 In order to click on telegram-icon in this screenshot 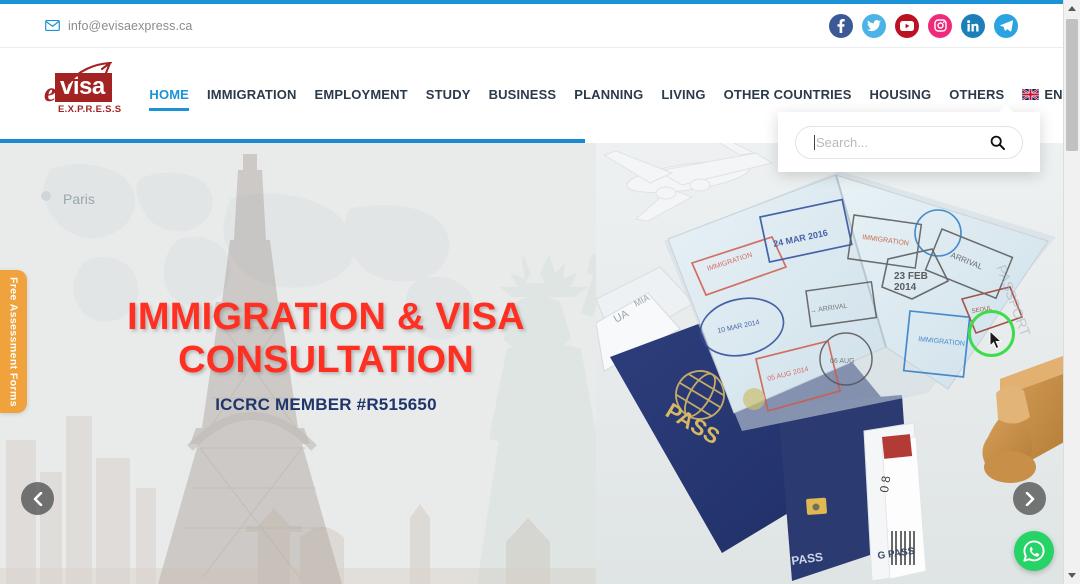, I will do `click(1006, 25)`.